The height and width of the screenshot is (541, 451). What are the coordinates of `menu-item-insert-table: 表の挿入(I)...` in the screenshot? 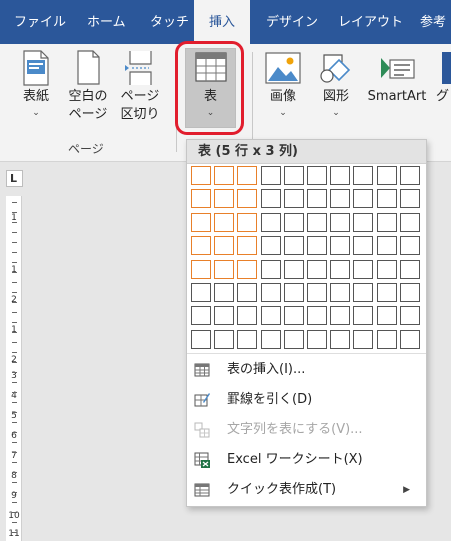 It's located at (306, 370).